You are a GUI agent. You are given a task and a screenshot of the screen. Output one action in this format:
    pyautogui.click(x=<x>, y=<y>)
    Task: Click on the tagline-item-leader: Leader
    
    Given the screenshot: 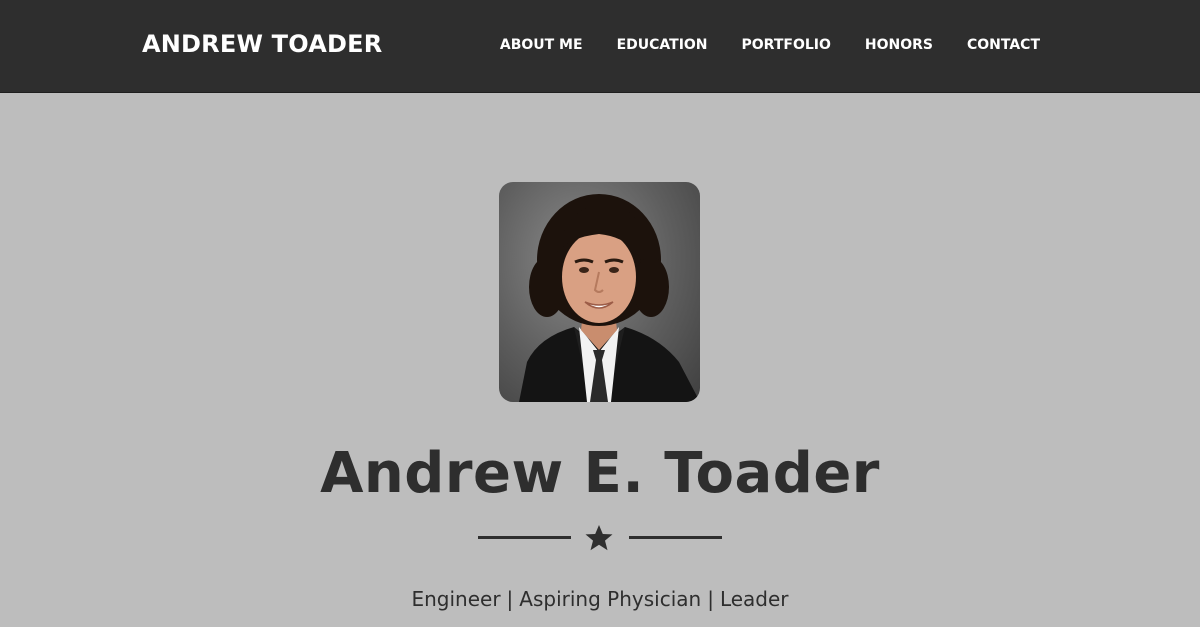 What is the action you would take?
    pyautogui.click(x=754, y=599)
    